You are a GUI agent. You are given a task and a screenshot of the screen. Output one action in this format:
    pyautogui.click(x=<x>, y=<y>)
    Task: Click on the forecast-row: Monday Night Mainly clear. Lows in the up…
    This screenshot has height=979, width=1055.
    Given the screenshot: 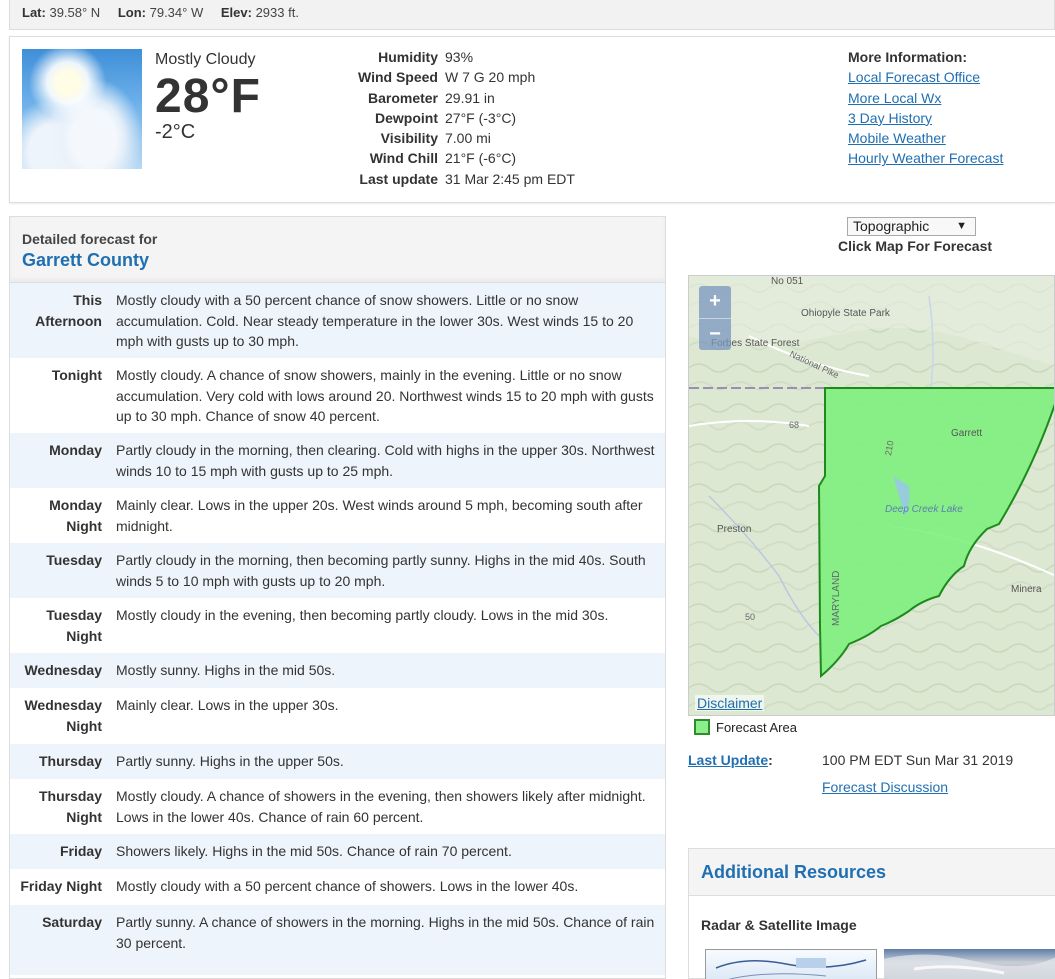 What is the action you would take?
    pyautogui.click(x=337, y=515)
    